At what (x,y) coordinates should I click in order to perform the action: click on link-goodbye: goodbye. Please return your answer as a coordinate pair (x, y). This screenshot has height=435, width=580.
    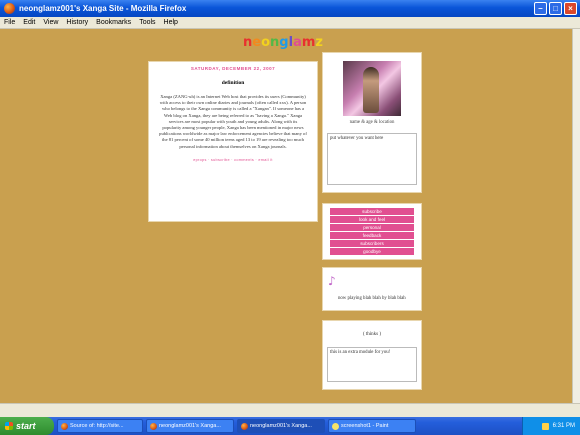
    Looking at the image, I should click on (372, 251).